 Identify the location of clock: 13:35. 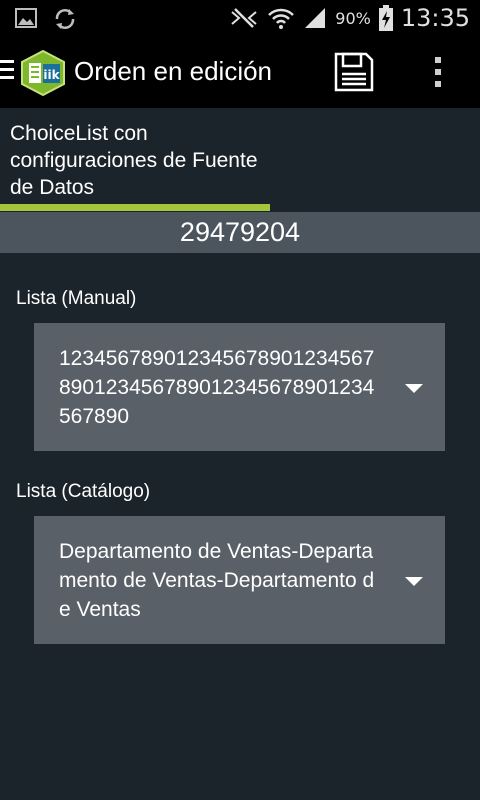
(435, 18).